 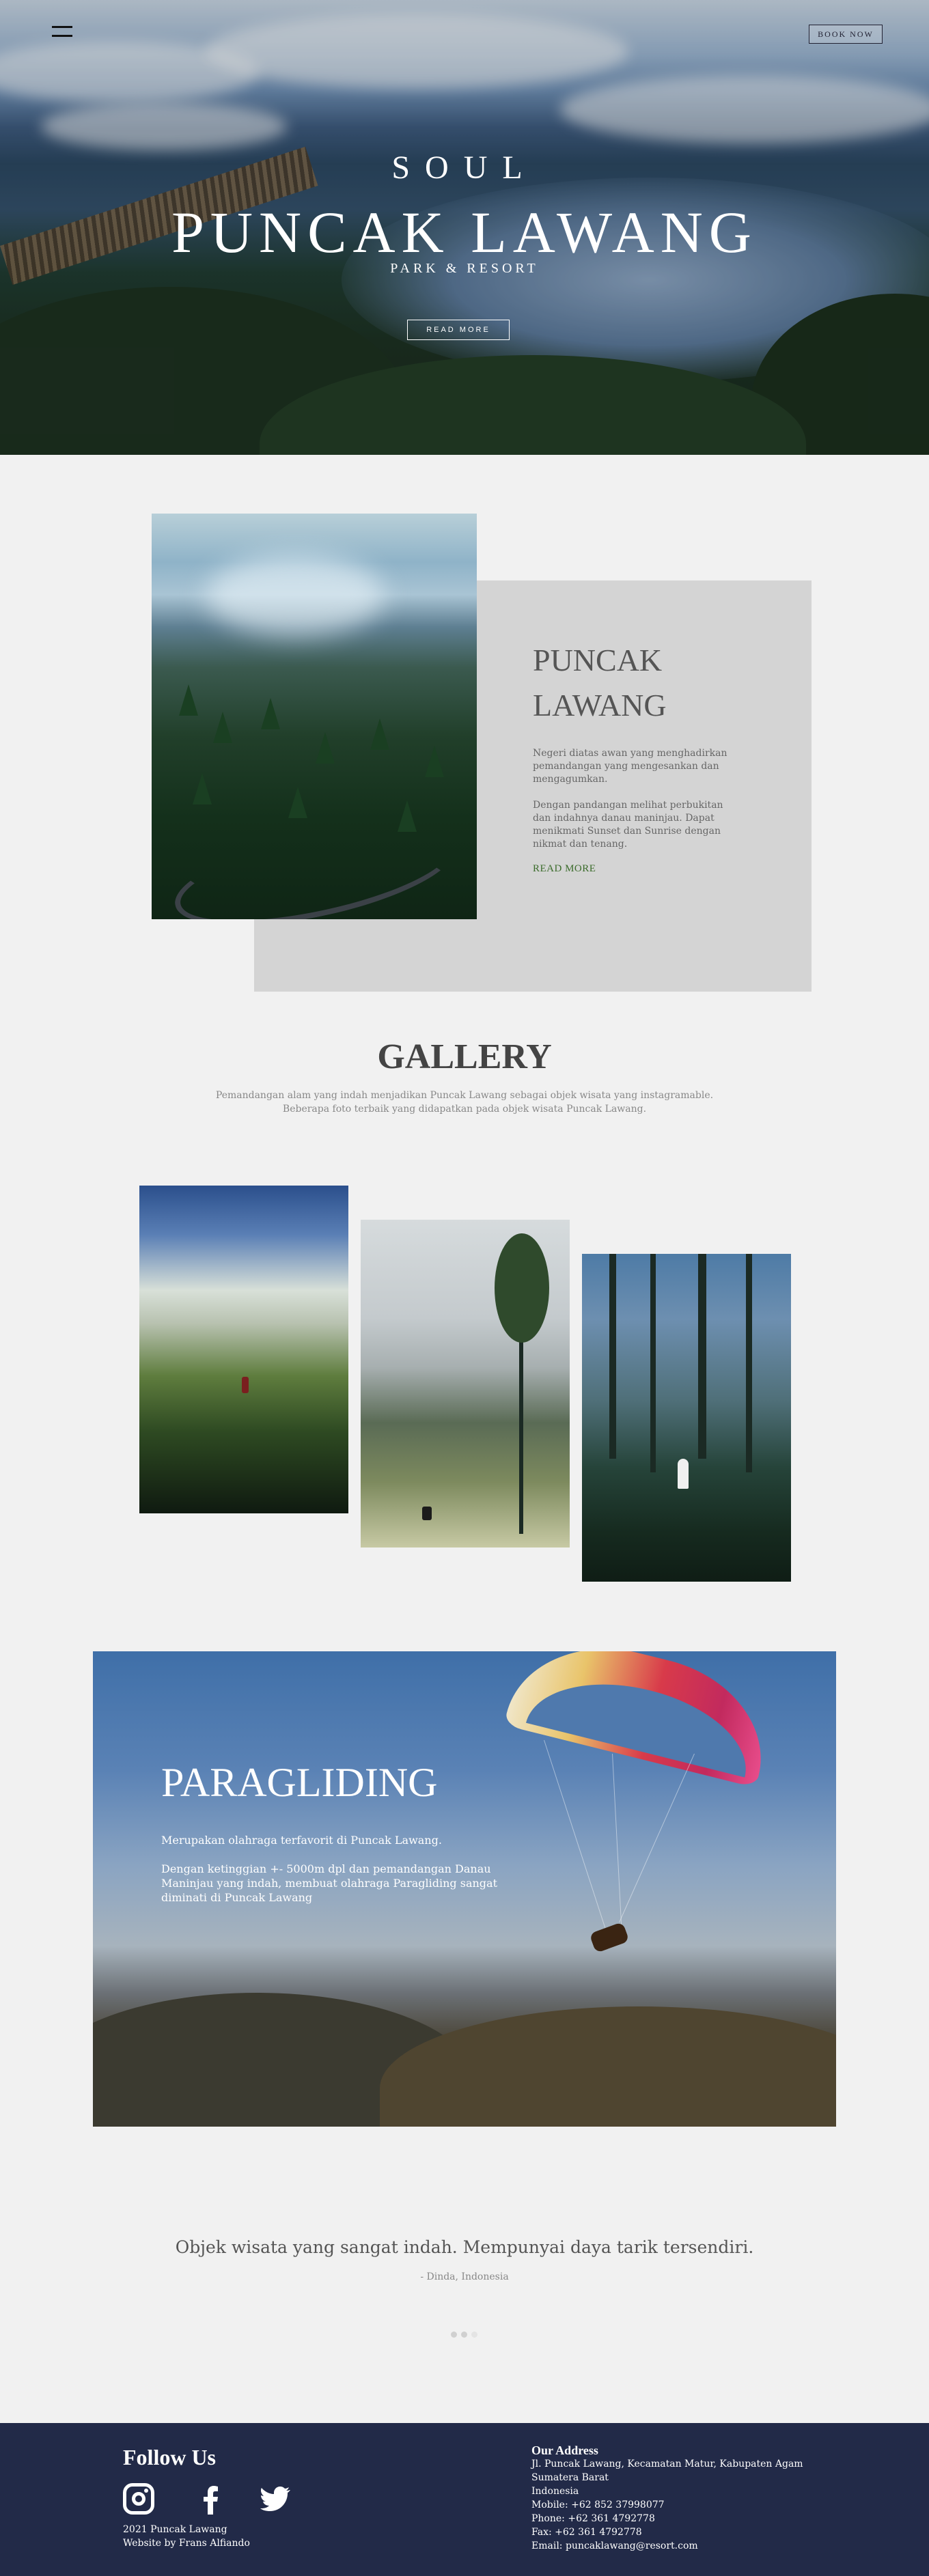 What do you see at coordinates (593, 2518) in the screenshot?
I see `phone-text: Phone: +62 361 4792778` at bounding box center [593, 2518].